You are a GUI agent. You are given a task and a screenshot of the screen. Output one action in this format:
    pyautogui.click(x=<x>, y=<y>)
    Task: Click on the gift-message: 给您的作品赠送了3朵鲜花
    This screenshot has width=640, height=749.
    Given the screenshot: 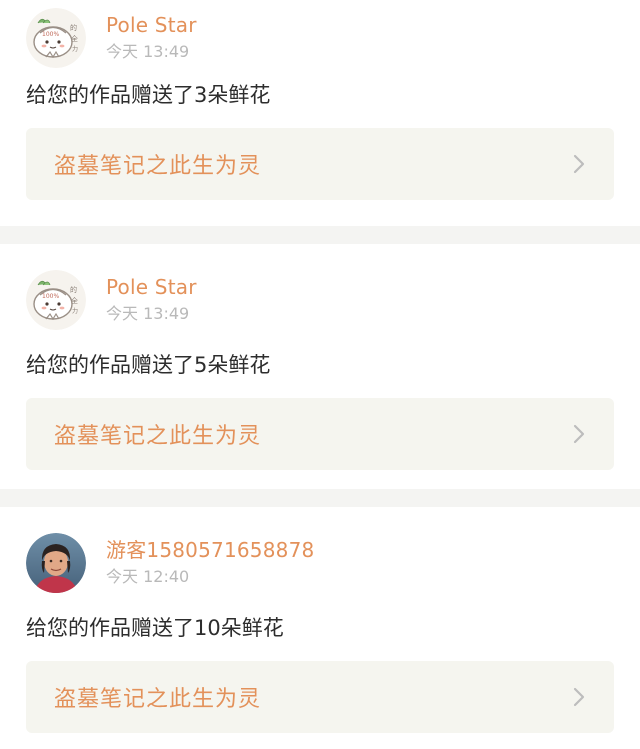 What is the action you would take?
    pyautogui.click(x=148, y=95)
    